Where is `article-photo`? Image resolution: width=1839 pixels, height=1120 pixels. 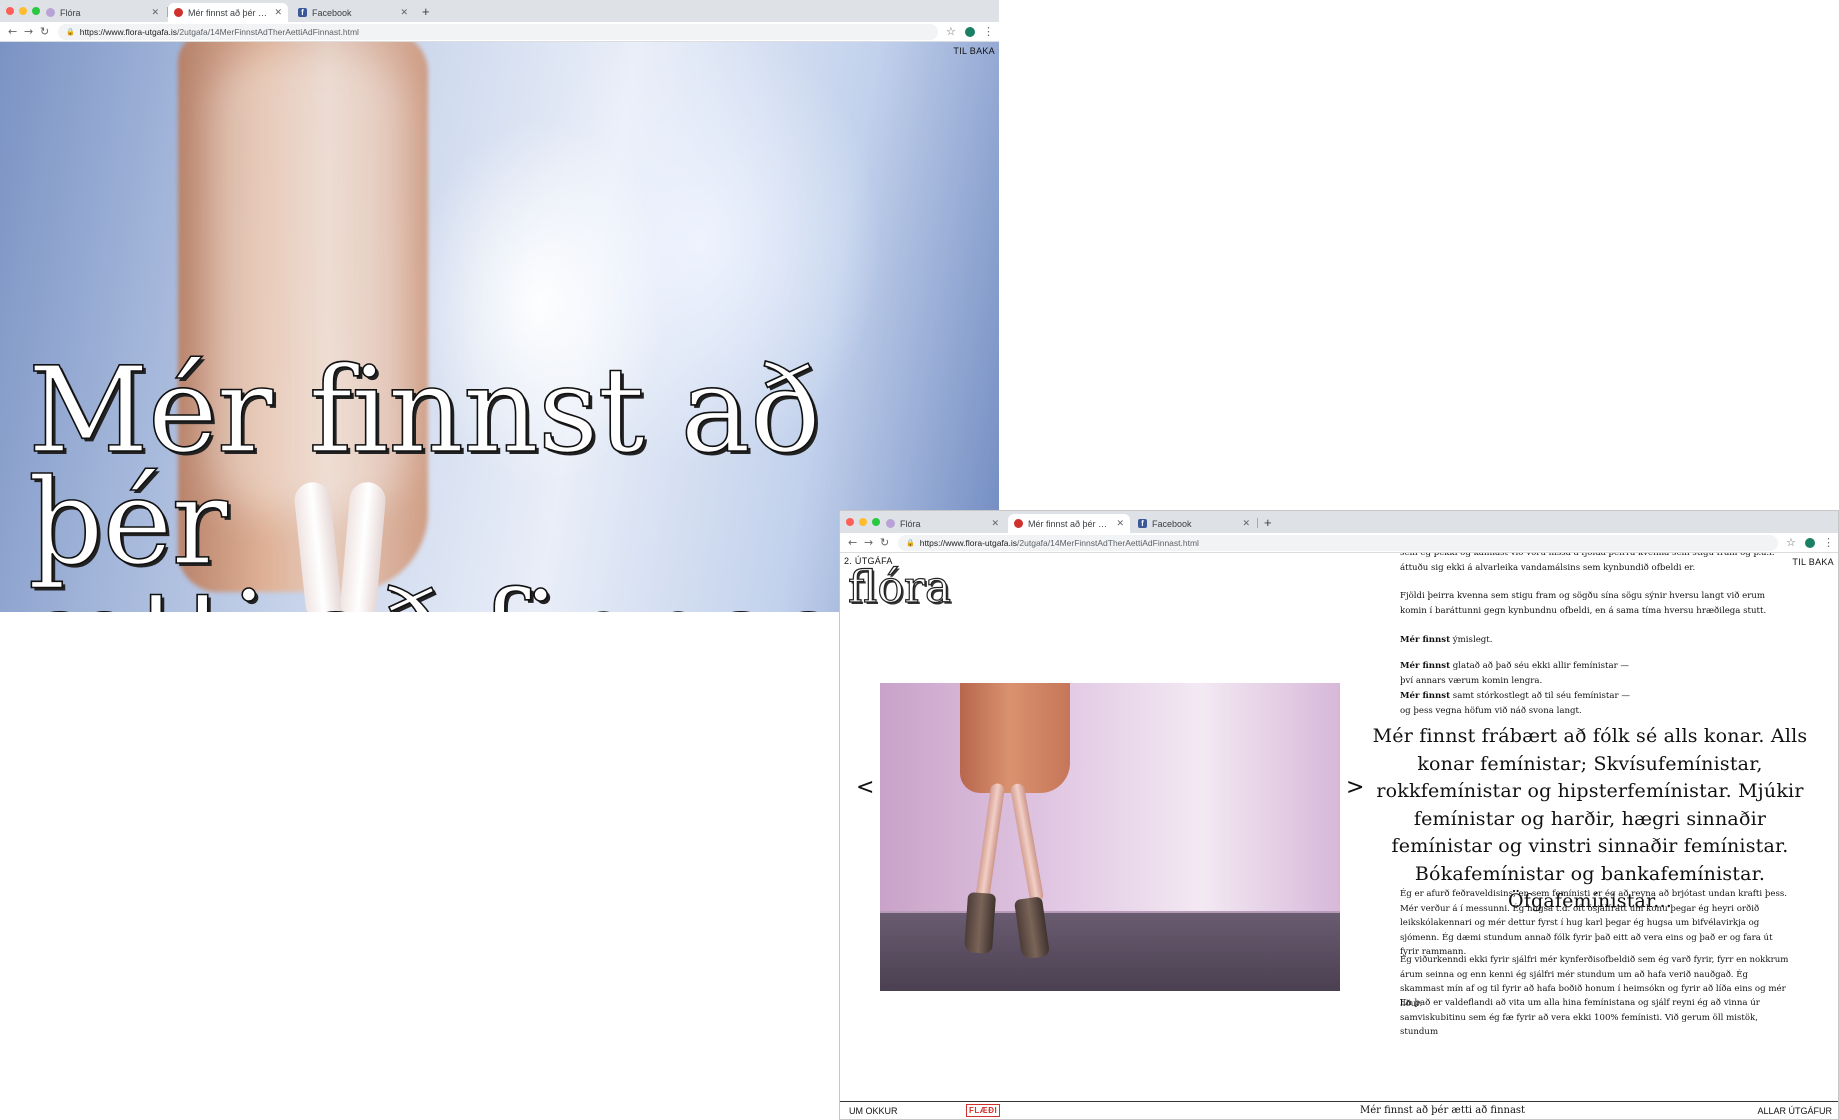 article-photo is located at coordinates (1110, 837).